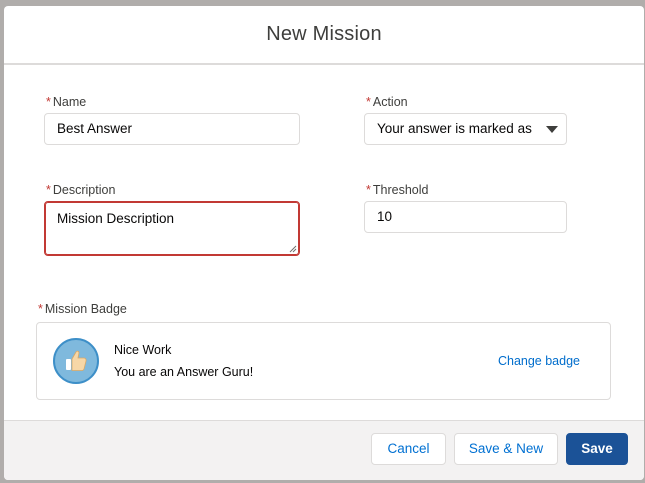  I want to click on threshold-label: * Threshold, so click(397, 190).